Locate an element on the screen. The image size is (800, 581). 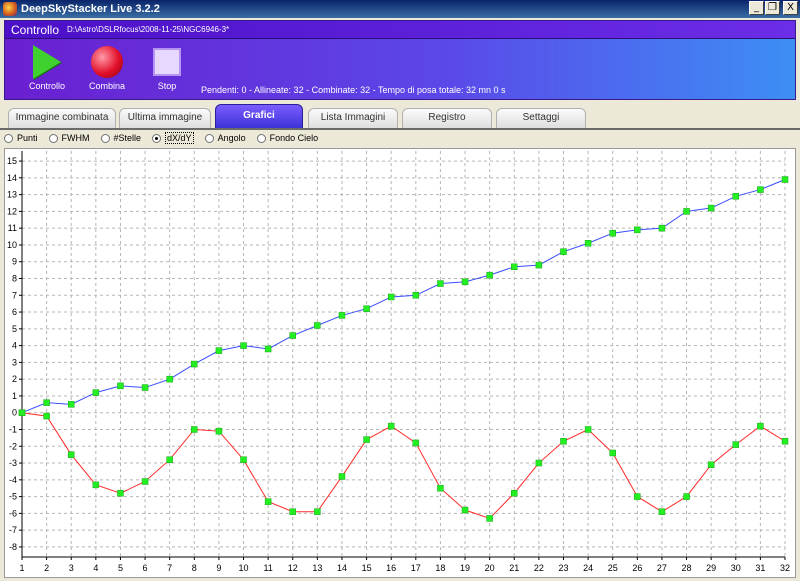
x-tick-label: 7 is located at coordinates (169, 568).